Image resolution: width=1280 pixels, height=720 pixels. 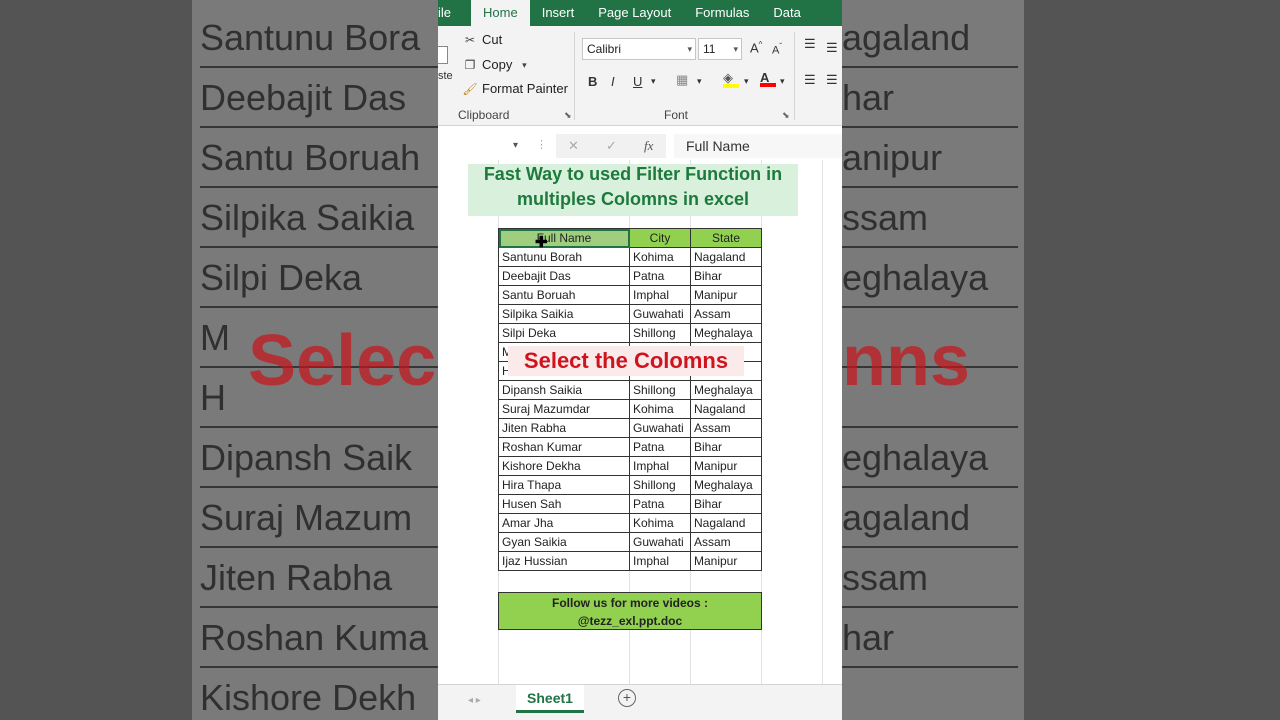 What do you see at coordinates (756, 47) in the screenshot?
I see `grow-font-icon: A^` at bounding box center [756, 47].